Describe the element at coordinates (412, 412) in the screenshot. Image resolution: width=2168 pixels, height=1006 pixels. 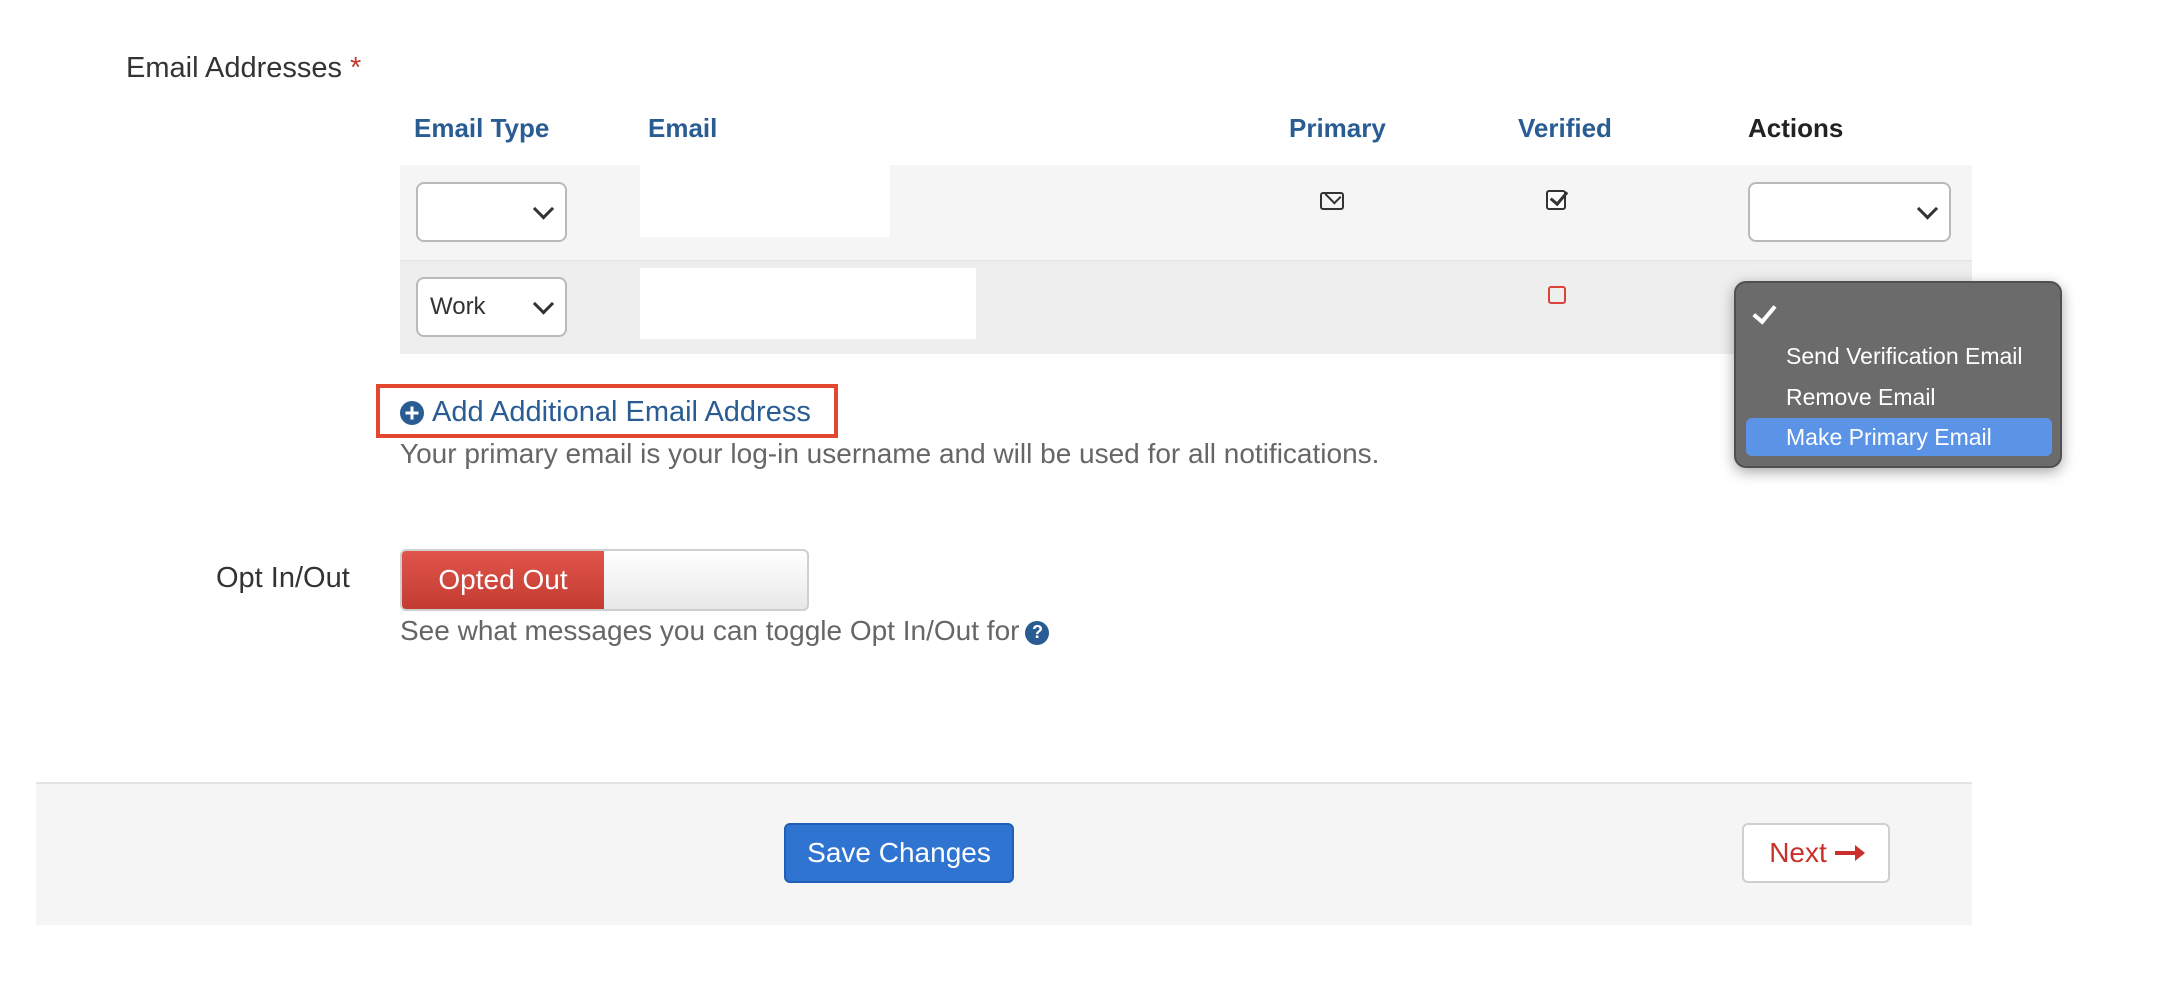
I see `plus-circle-icon` at that location.